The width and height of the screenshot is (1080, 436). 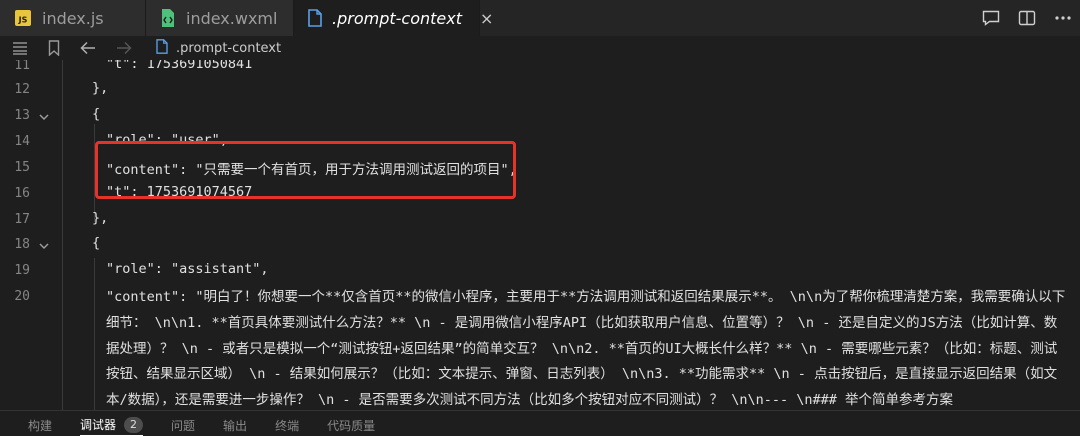 What do you see at coordinates (88, 48) in the screenshot?
I see `back-arrow-icon` at bounding box center [88, 48].